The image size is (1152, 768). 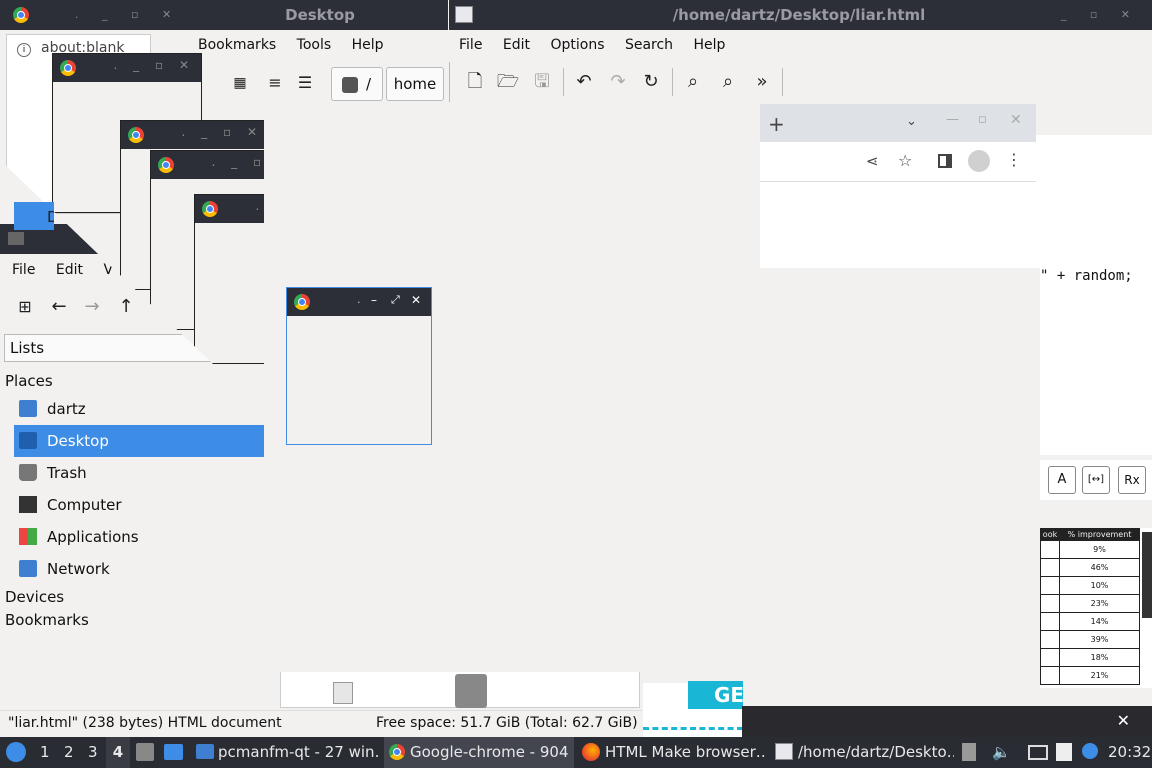 I want to click on redo-icon: ↷, so click(x=618, y=82).